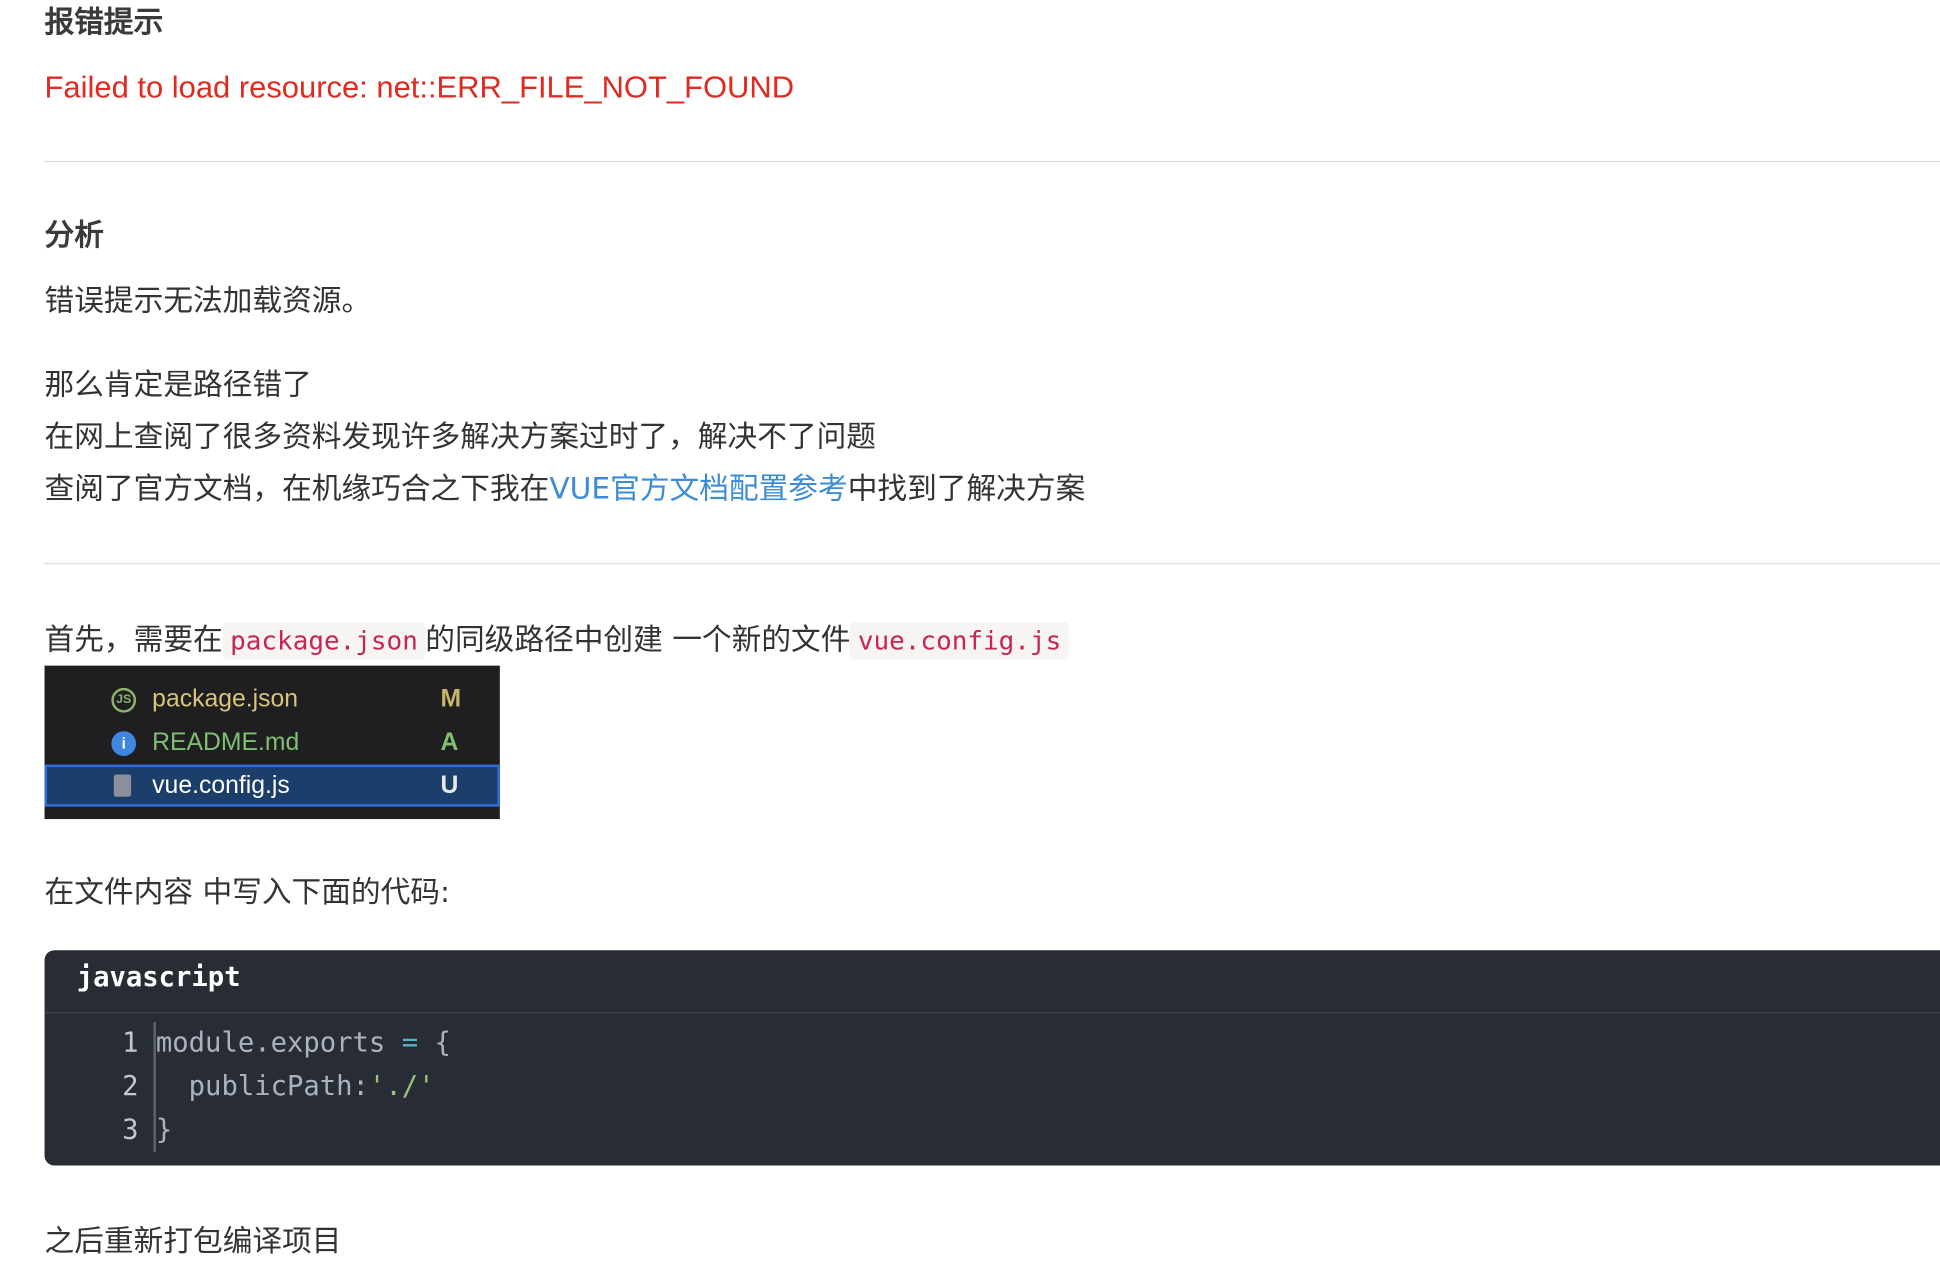  What do you see at coordinates (193, 1241) in the screenshot?
I see `after-text: 之后重新打包编译项目` at bounding box center [193, 1241].